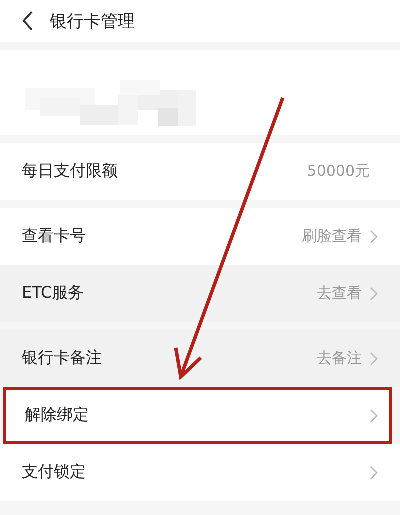 The height and width of the screenshot is (515, 400). Describe the element at coordinates (200, 472) in the screenshot. I see `settings-row: 支付锁定` at that location.